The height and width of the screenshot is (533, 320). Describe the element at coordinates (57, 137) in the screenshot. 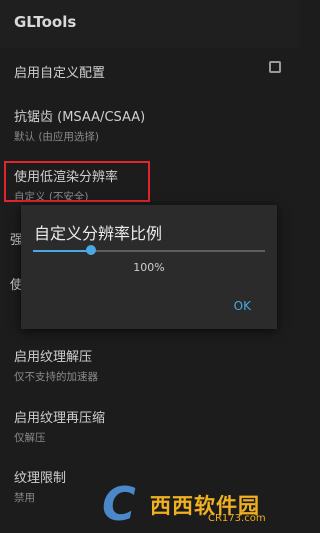

I see `setting-summary: 默认 (由应用选择)` at that location.